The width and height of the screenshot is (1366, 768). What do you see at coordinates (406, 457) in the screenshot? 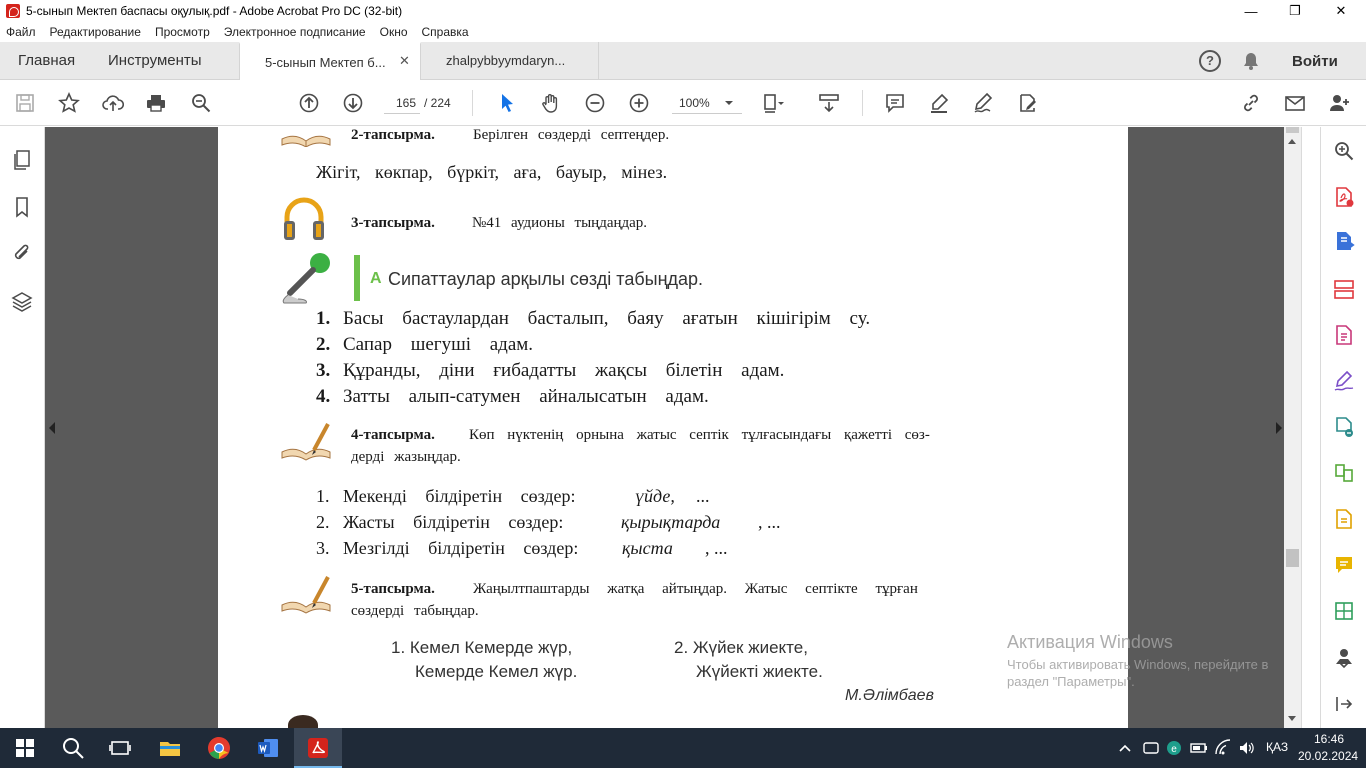
I see `exercise-4-instruction-cont: дерді жазыңдар.` at bounding box center [406, 457].